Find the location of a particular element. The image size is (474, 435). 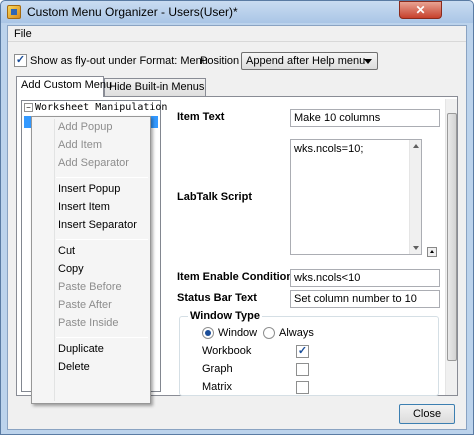

close-button: Close is located at coordinates (427, 414).